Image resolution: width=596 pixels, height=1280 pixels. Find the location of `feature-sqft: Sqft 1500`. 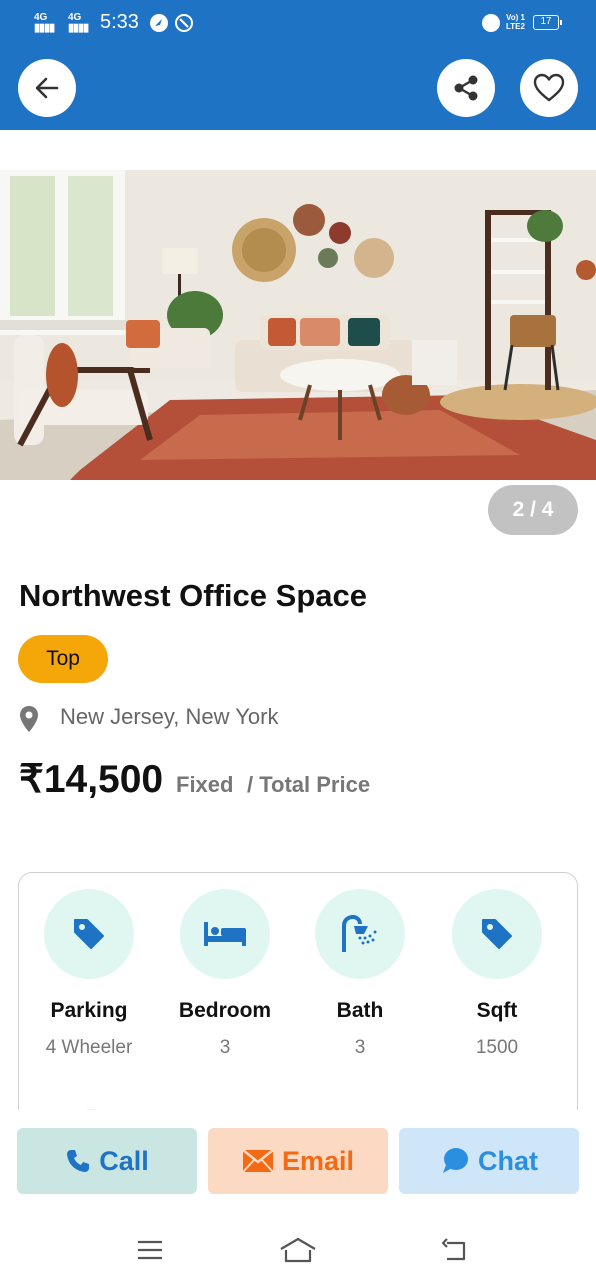

feature-sqft: Sqft 1500 is located at coordinates (497, 974).